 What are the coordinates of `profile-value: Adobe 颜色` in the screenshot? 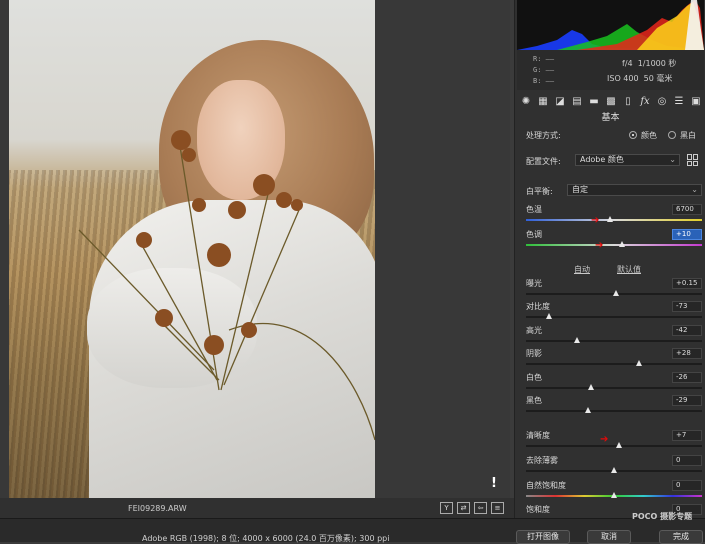 It's located at (602, 159).